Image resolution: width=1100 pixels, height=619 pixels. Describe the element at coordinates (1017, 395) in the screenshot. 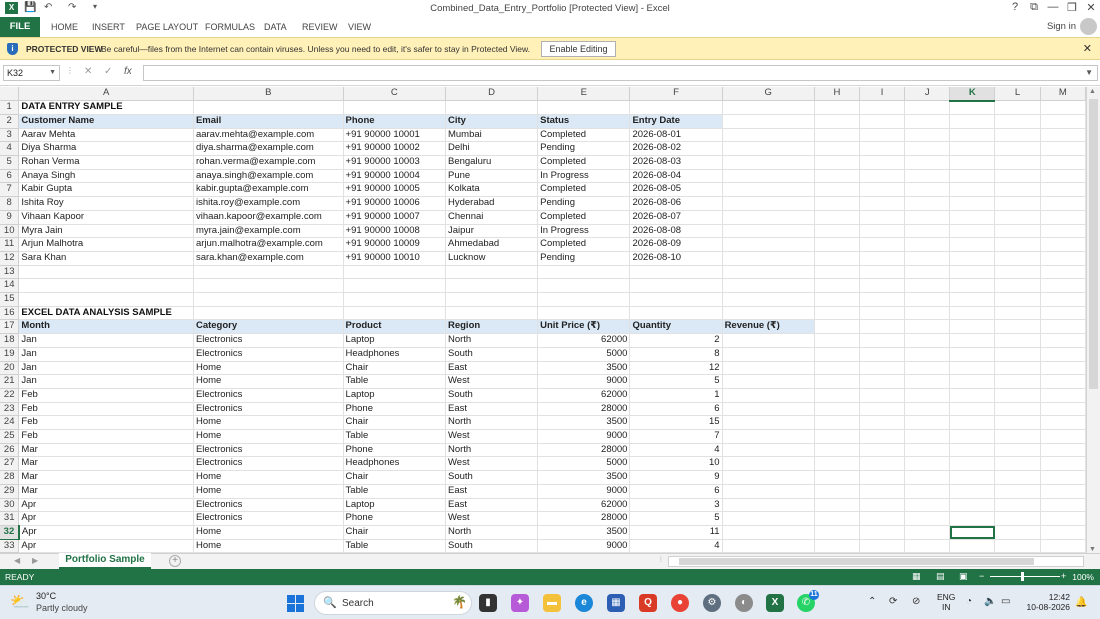

I see `cell-l22` at that location.